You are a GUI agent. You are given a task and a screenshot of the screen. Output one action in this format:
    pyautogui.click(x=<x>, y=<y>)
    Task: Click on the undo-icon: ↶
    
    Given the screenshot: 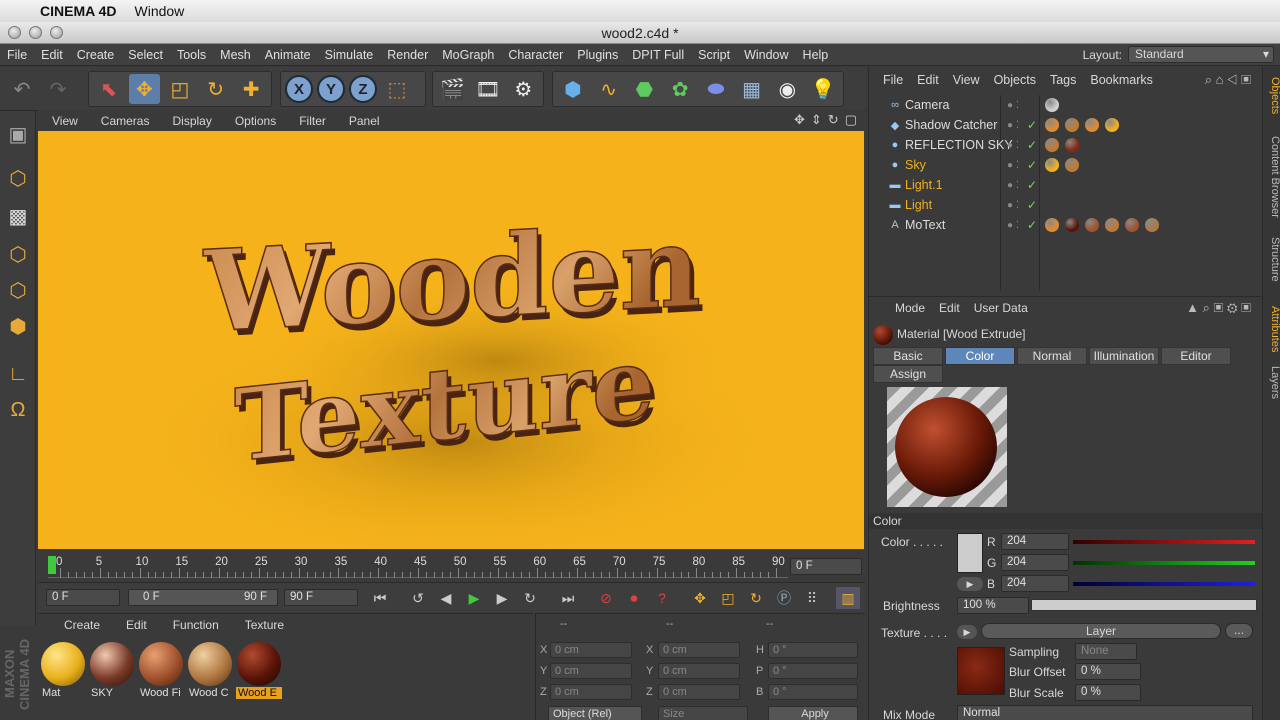 What is the action you would take?
    pyautogui.click(x=22, y=89)
    